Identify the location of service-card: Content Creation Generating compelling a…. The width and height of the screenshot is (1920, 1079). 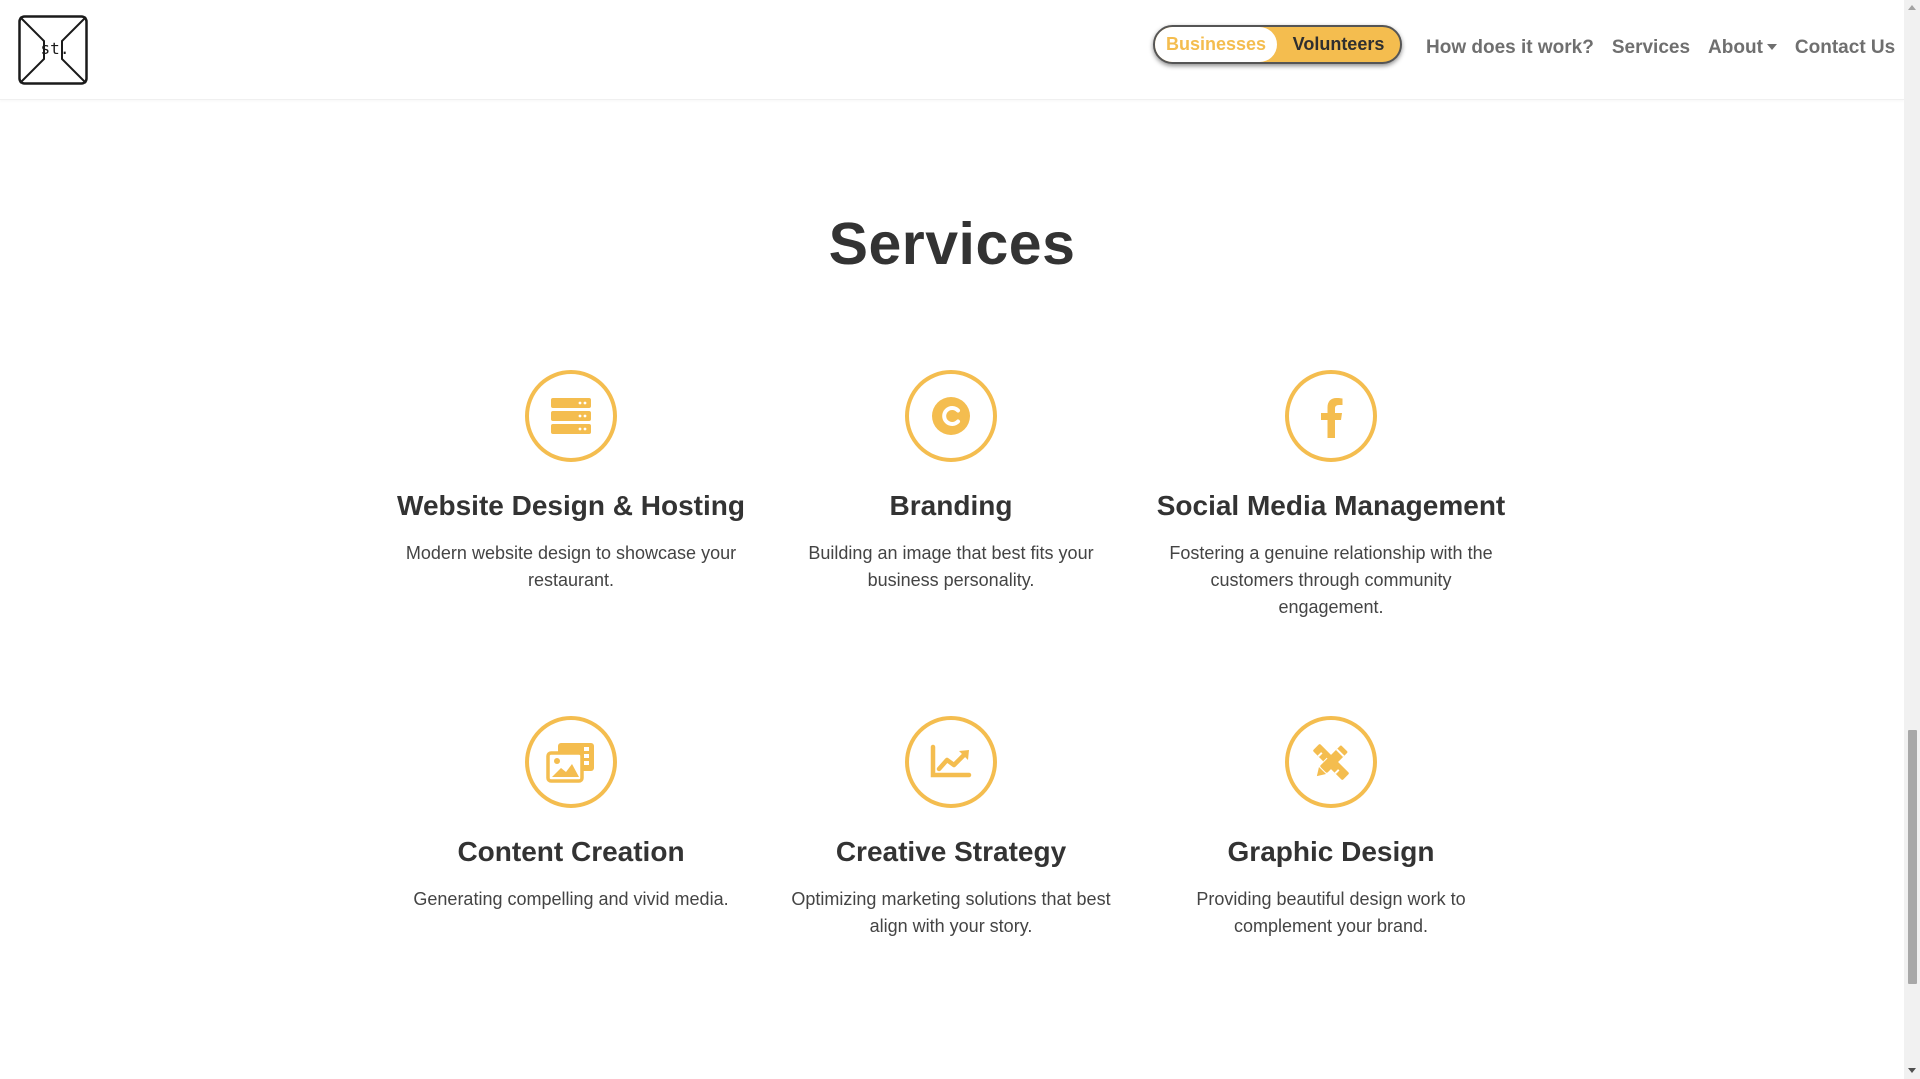
(571, 814).